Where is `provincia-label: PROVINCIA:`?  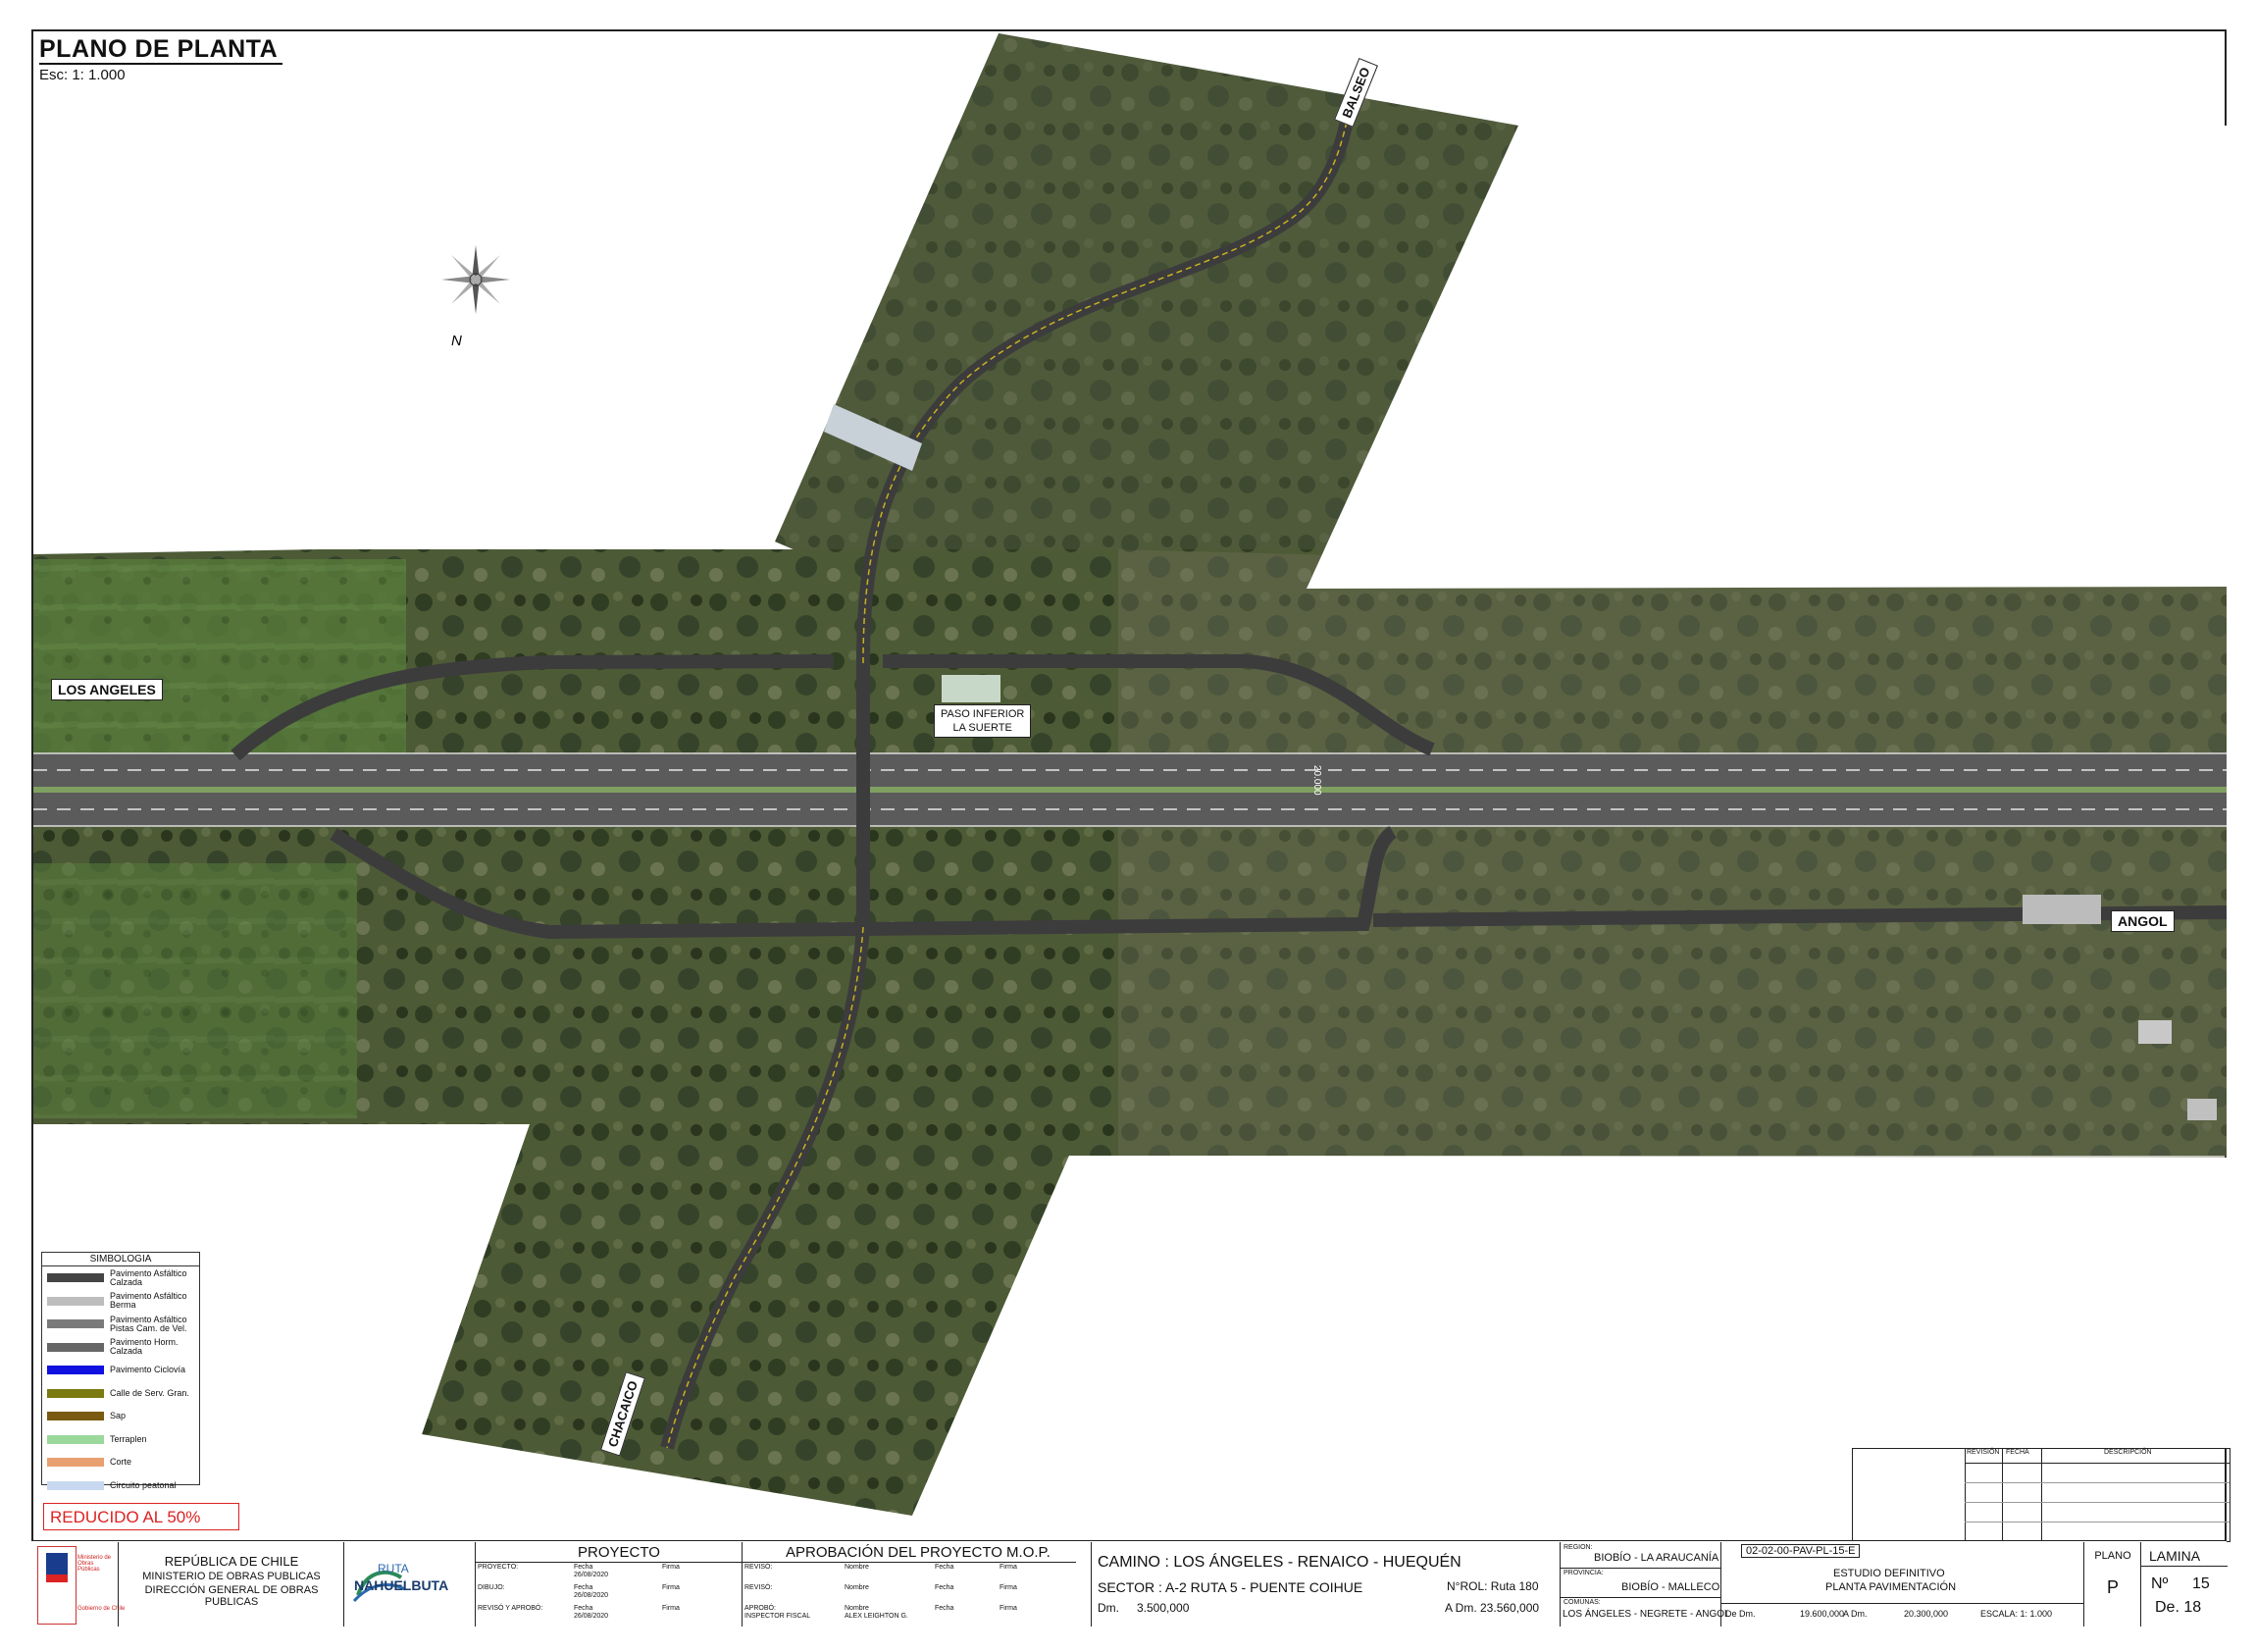 provincia-label: PROVINCIA: is located at coordinates (1584, 1573).